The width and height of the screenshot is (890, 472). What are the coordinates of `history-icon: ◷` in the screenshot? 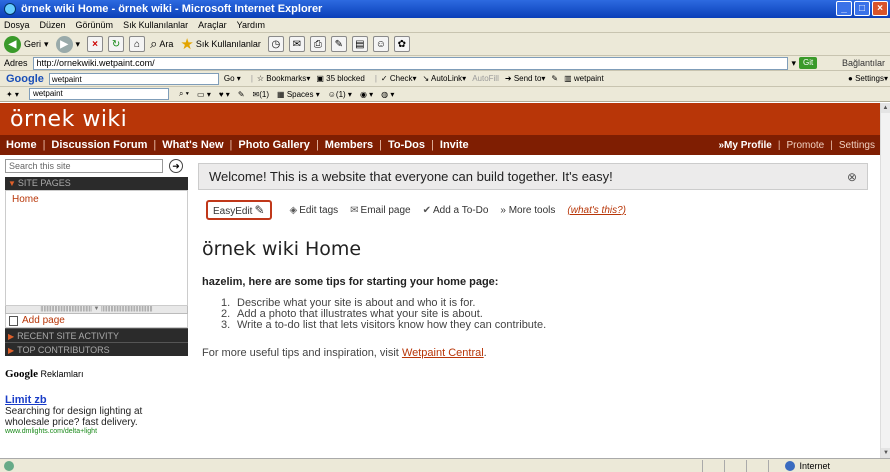 It's located at (275, 44).